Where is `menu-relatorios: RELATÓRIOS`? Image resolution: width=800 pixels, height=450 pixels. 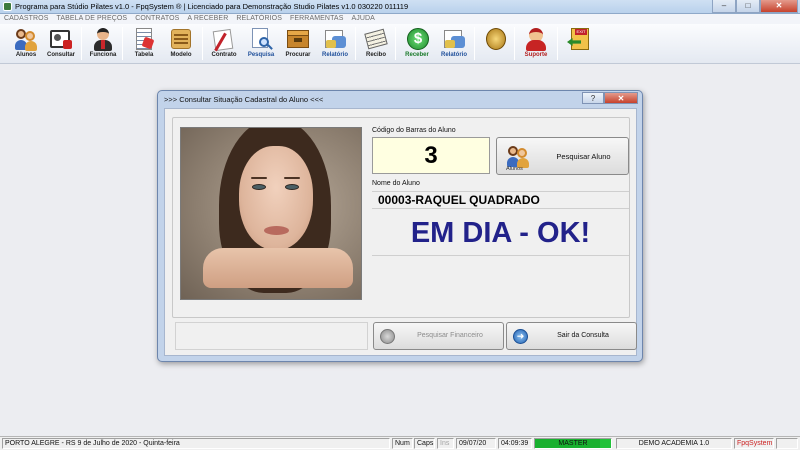
menu-relatorios: RELATÓRIOS is located at coordinates (259, 19).